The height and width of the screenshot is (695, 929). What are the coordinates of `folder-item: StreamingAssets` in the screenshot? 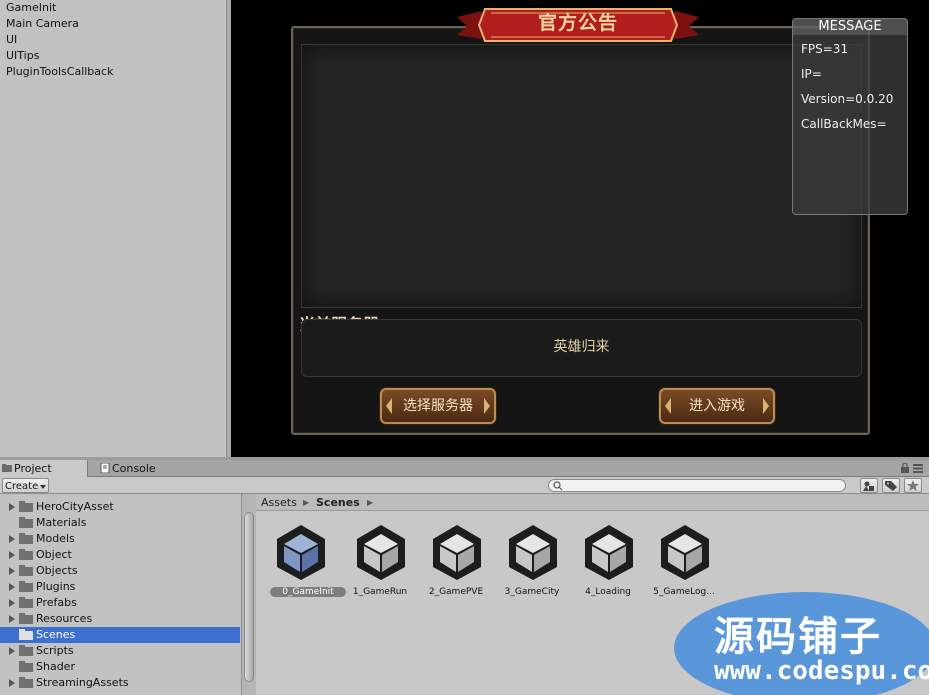 It's located at (120, 683).